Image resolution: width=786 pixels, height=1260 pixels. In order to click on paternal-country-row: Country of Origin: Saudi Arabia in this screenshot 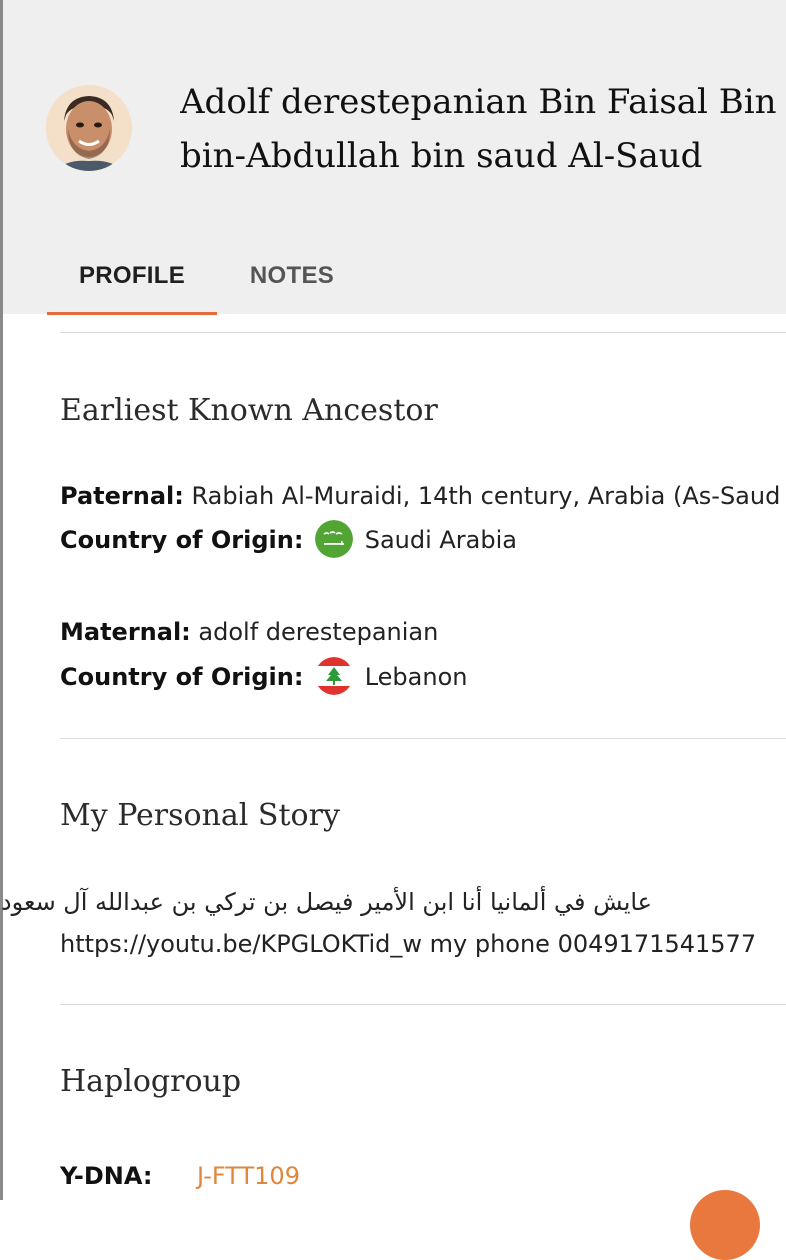, I will do `click(288, 540)`.